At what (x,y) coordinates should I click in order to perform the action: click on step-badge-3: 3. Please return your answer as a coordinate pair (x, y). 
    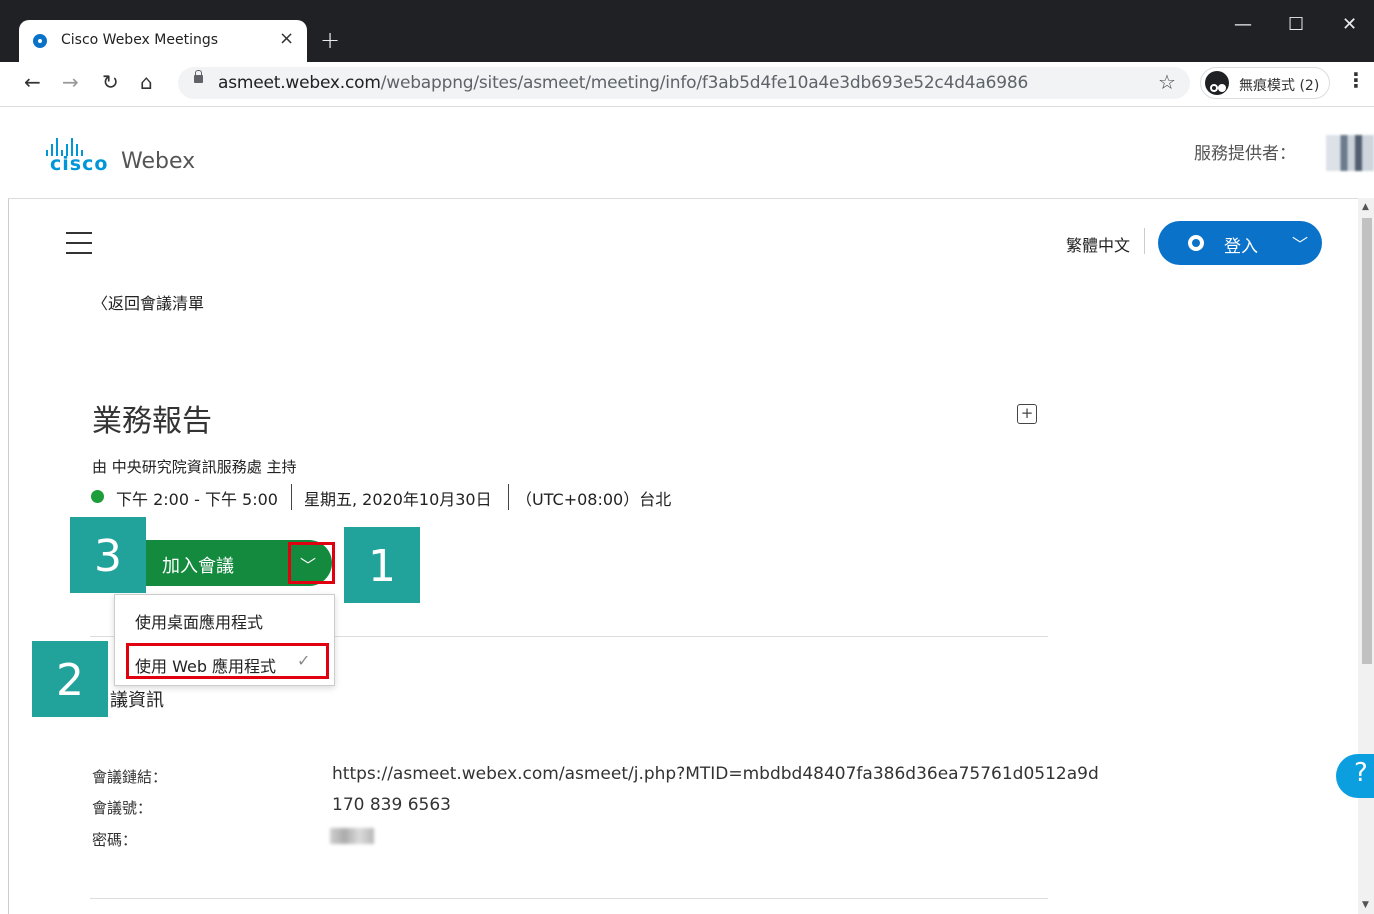
    Looking at the image, I should click on (108, 555).